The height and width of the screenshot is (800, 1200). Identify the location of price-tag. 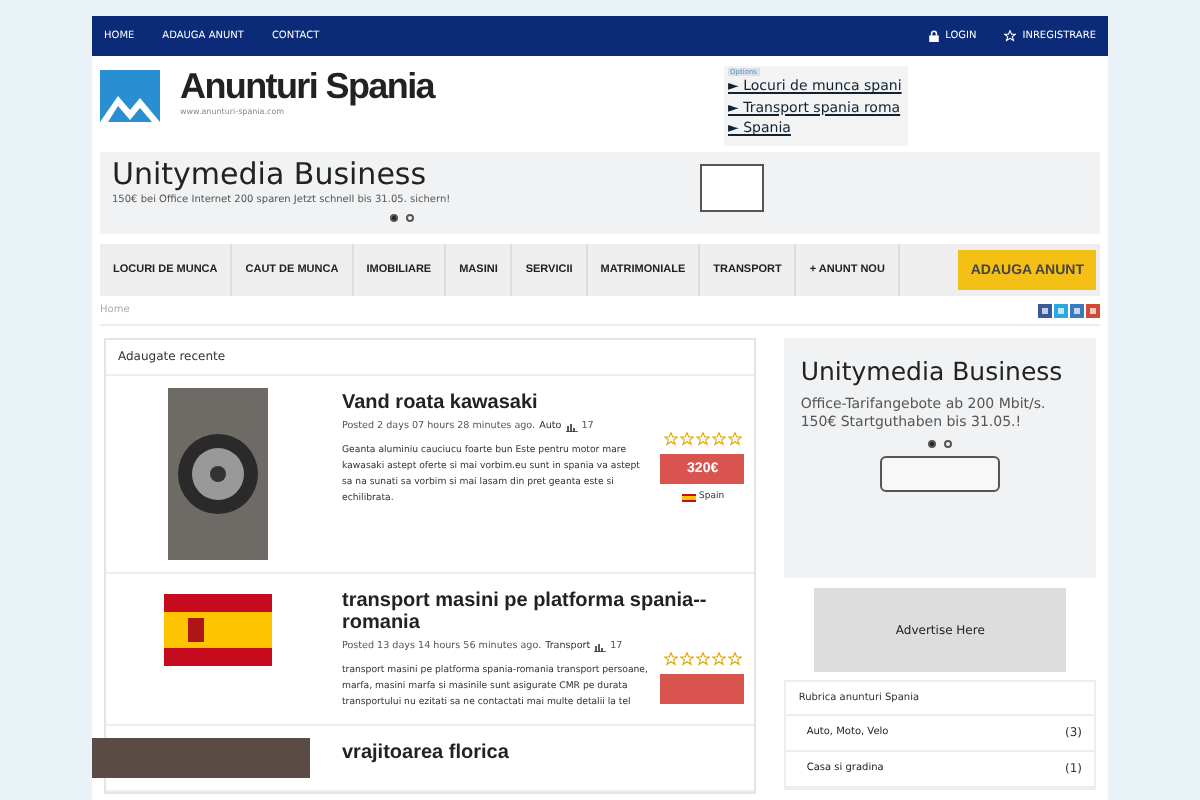
(702, 689).